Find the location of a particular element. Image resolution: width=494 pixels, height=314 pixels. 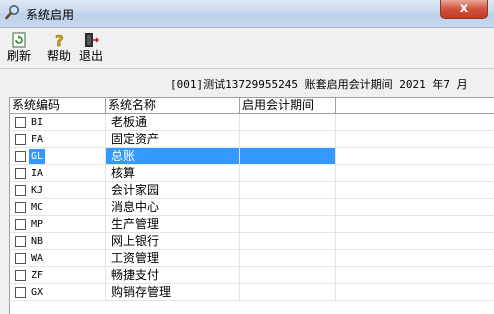

code-cell: WA is located at coordinates (58, 258).